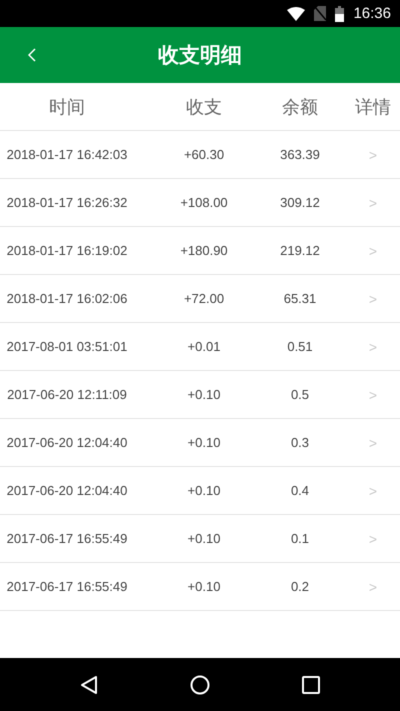 This screenshot has width=400, height=711. I want to click on battery-icon, so click(339, 14).